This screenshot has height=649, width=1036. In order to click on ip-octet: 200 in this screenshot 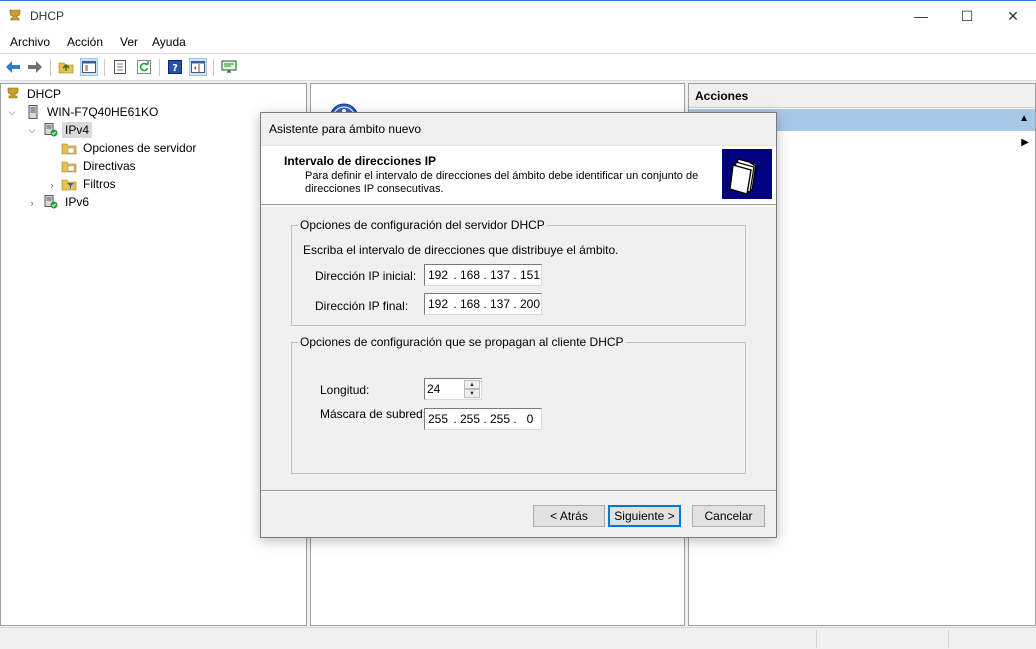, I will do `click(530, 304)`.